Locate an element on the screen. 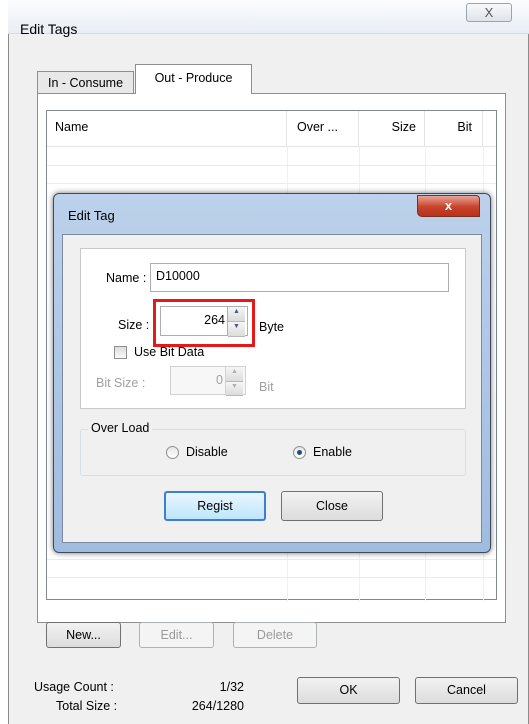 The image size is (529, 724). window-title-bar is located at coordinates (268, 17).